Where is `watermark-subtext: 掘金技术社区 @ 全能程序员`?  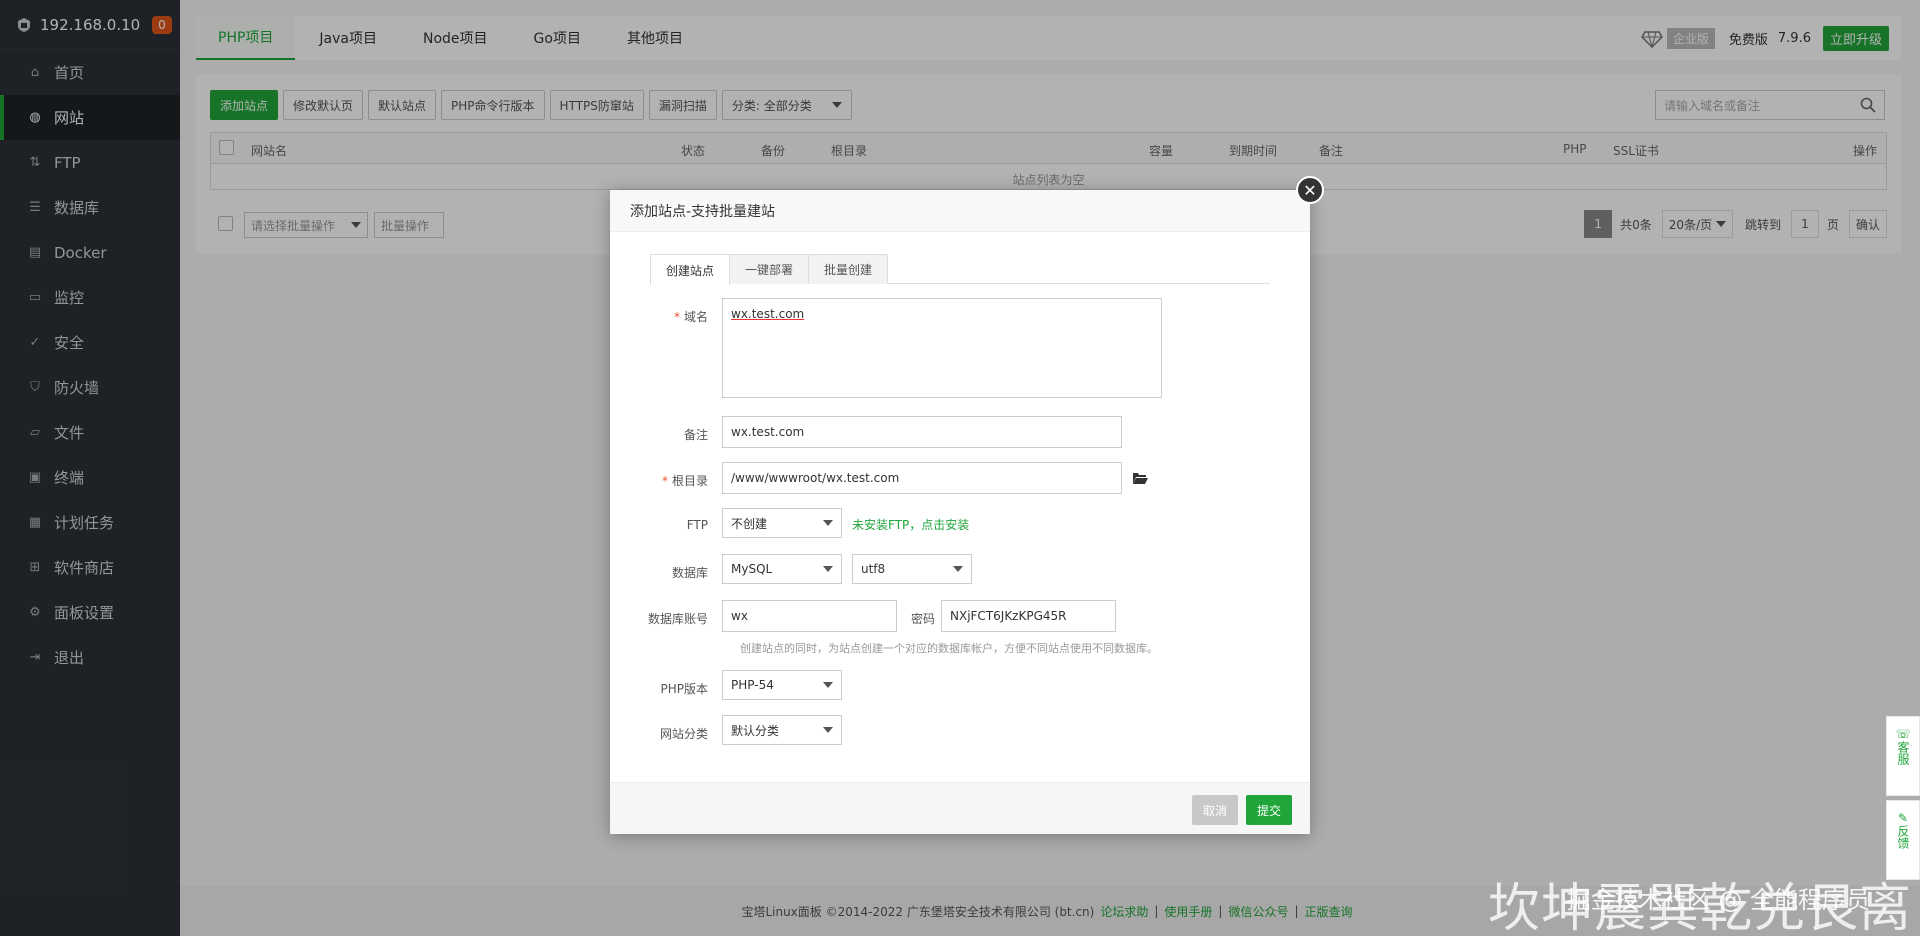
watermark-subtext: 掘金技术社区 @ 全能程序员 is located at coordinates (1718, 900).